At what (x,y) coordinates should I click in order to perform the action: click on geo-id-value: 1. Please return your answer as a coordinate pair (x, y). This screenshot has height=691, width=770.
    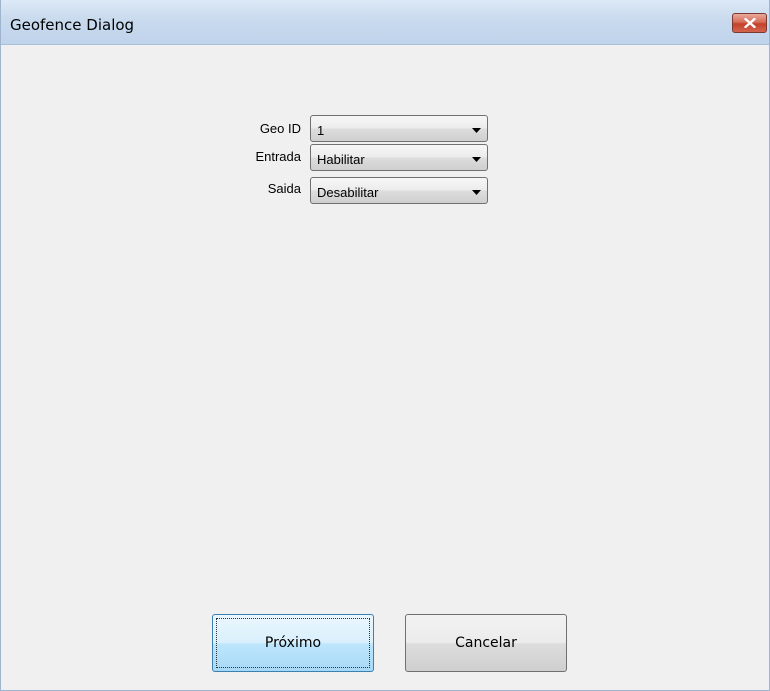
    Looking at the image, I should click on (321, 130).